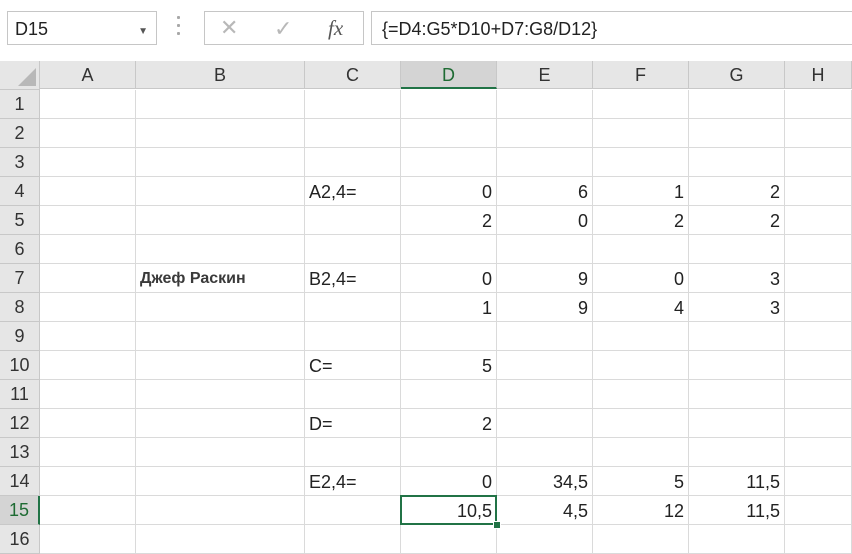 This screenshot has width=852, height=554. Describe the element at coordinates (20, 423) in the screenshot. I see `row-header-12: 12` at that location.